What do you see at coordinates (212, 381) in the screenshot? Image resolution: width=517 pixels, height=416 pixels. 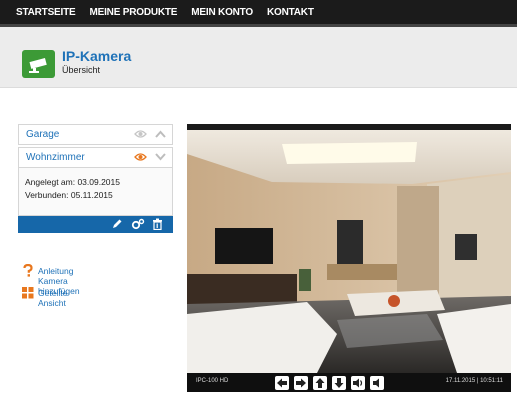 I see `camera-id-label: IPC-100 HD` at bounding box center [212, 381].